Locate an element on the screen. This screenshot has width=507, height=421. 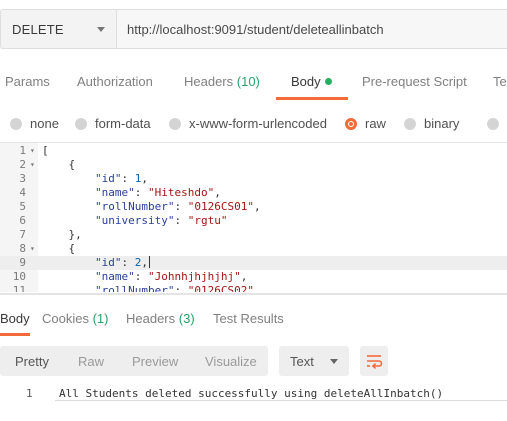
method-select: DELETE is located at coordinates (58, 29).